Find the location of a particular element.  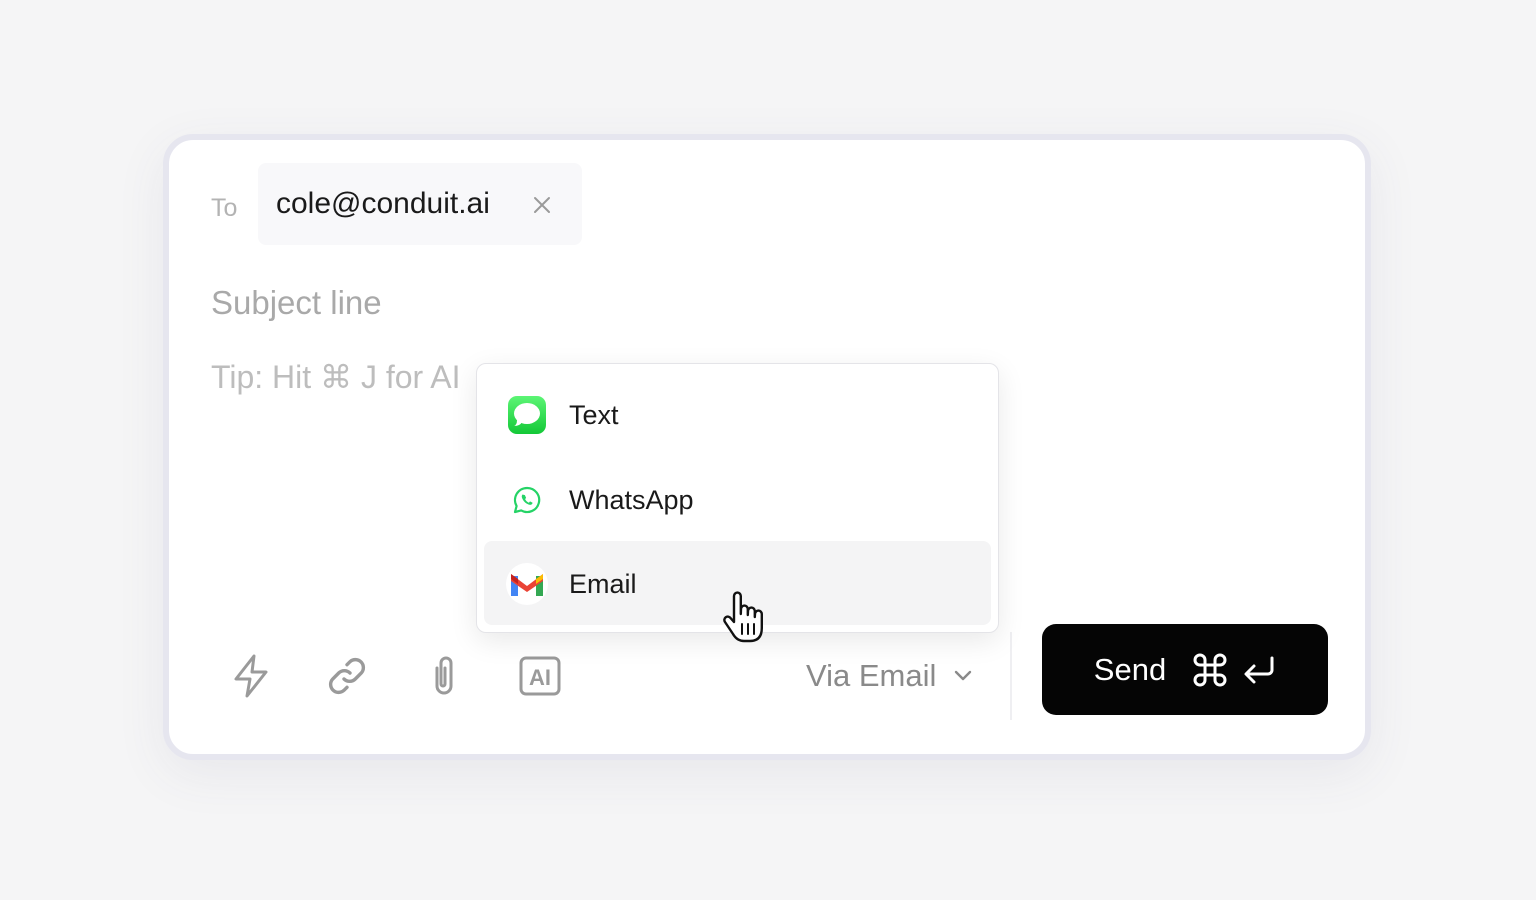

gmail-icon is located at coordinates (527, 584).